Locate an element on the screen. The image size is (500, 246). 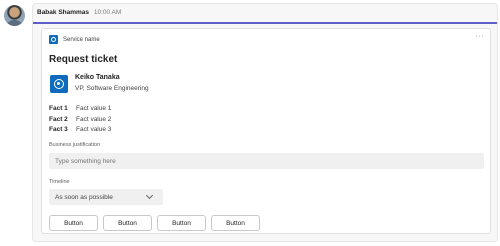
fact-key: Fact 1 is located at coordinates (58, 108).